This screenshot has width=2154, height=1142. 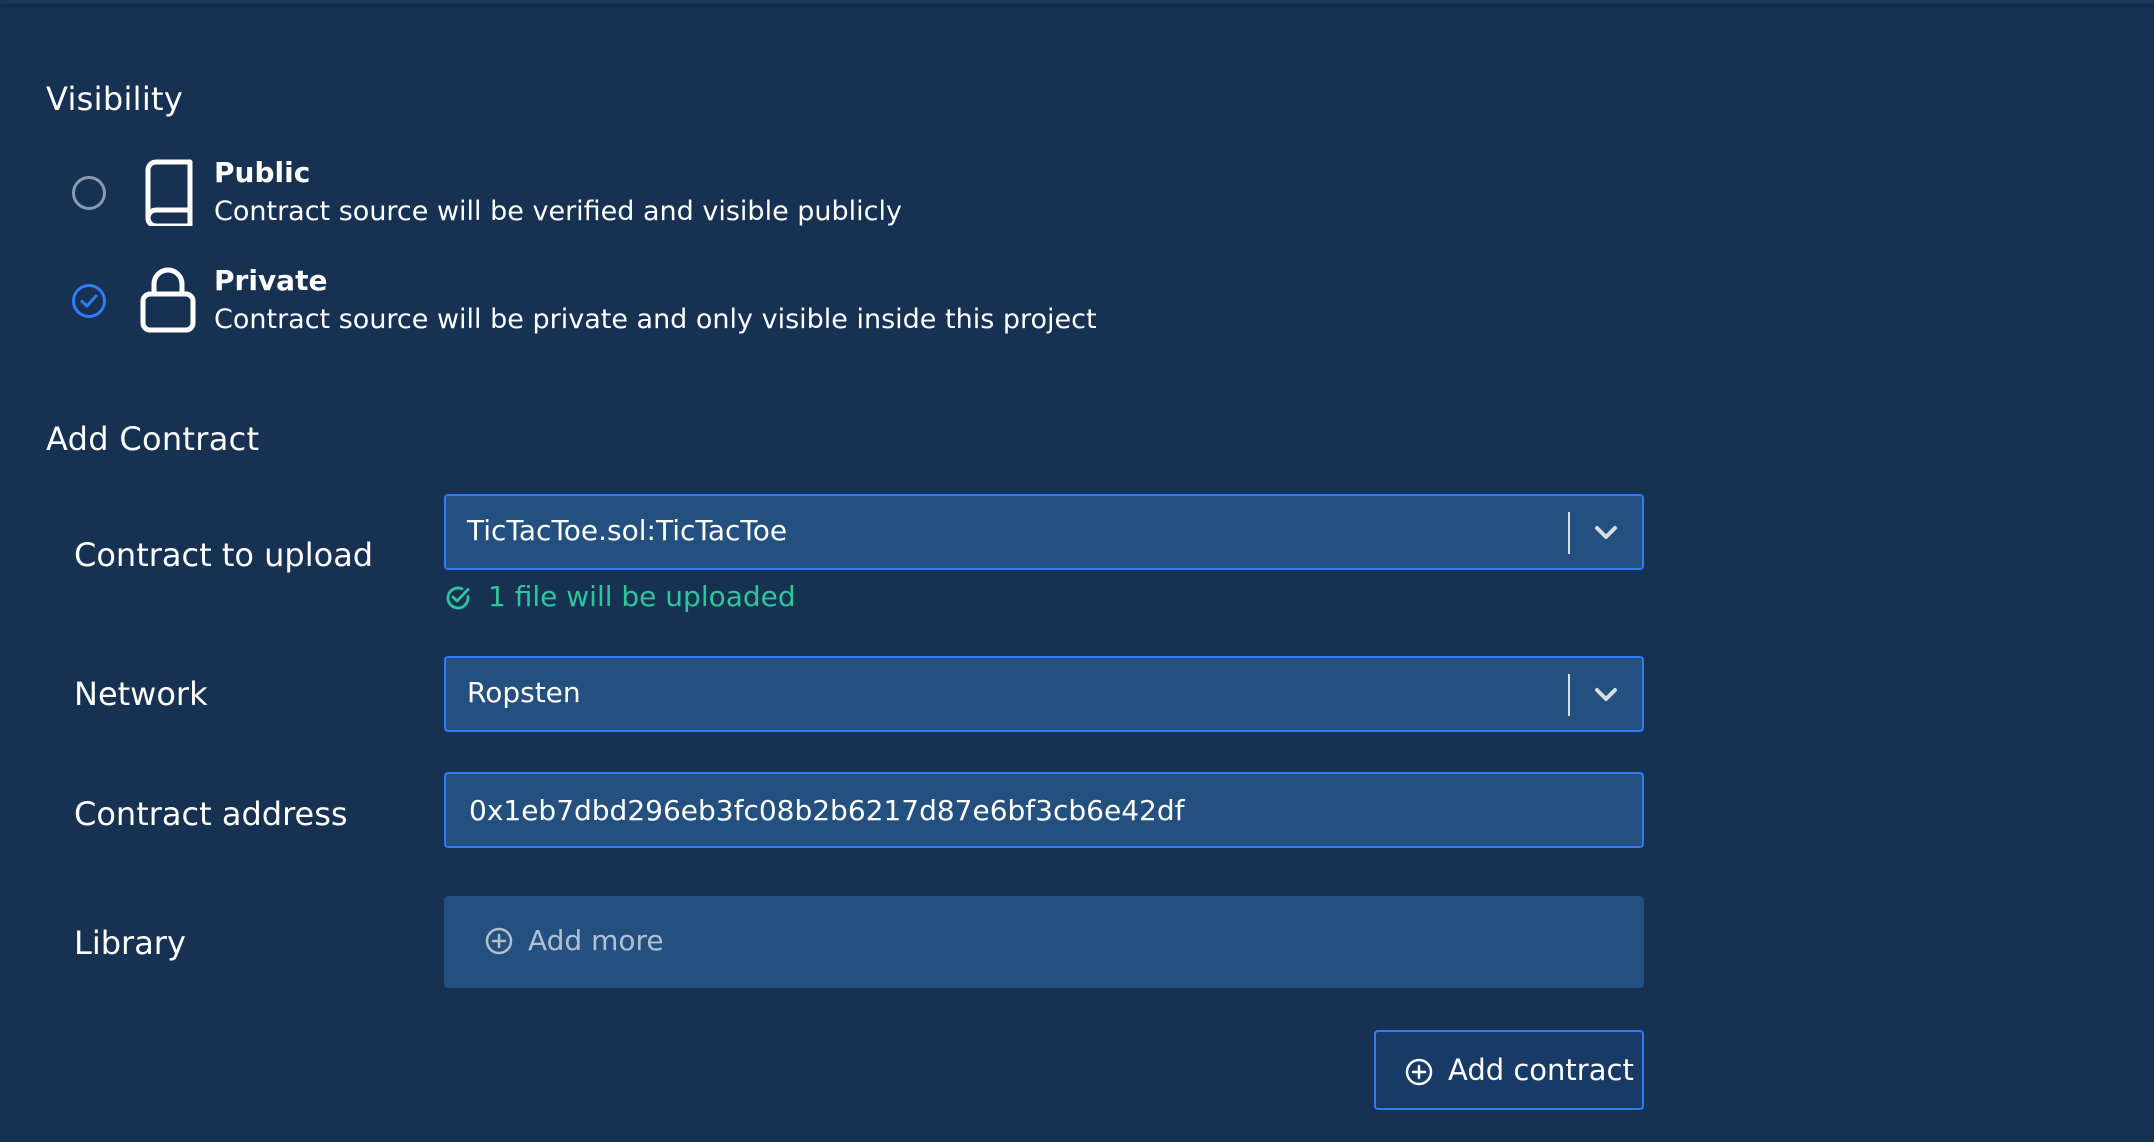 What do you see at coordinates (262, 172) in the screenshot?
I see `public-option-title: Public` at bounding box center [262, 172].